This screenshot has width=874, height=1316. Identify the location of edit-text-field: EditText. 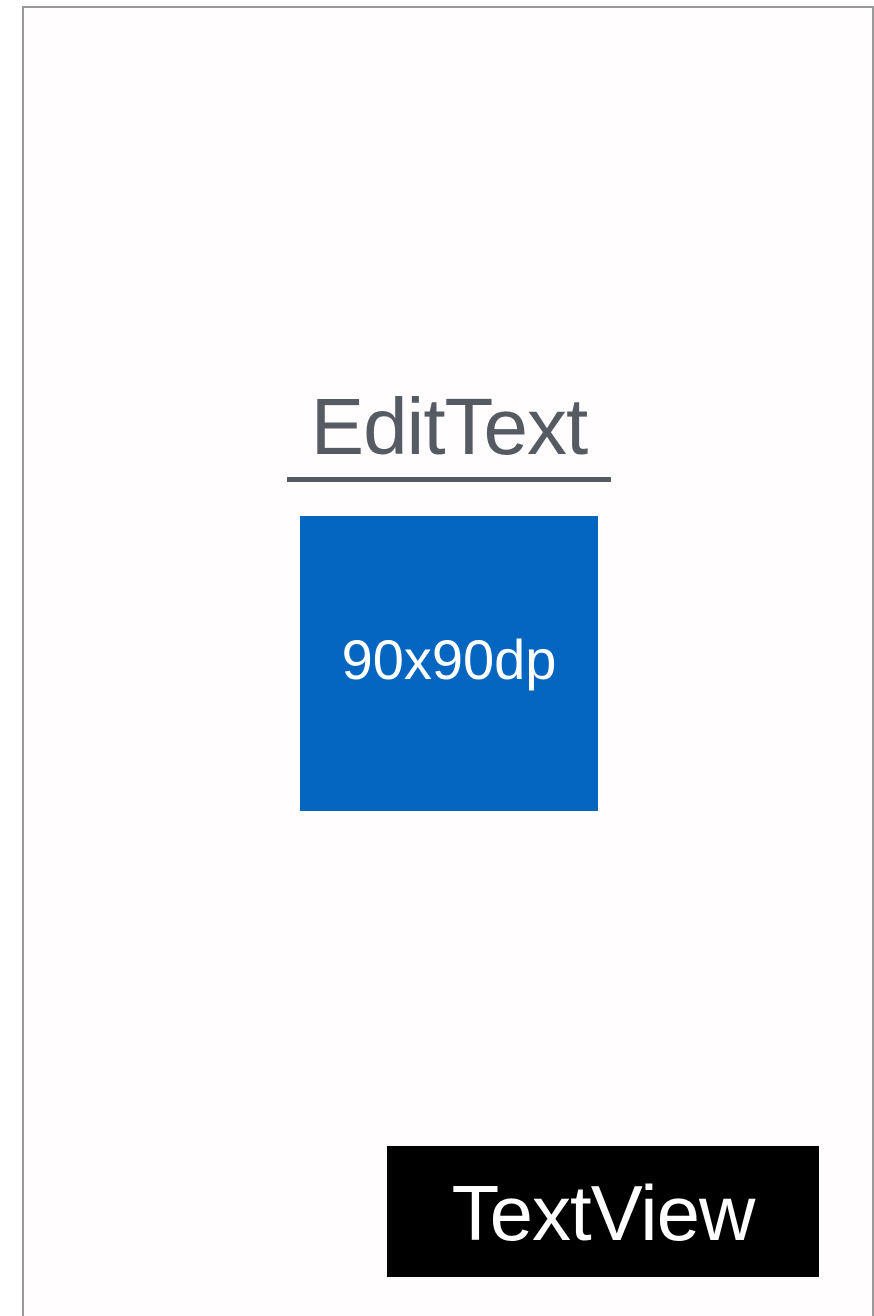
(449, 433).